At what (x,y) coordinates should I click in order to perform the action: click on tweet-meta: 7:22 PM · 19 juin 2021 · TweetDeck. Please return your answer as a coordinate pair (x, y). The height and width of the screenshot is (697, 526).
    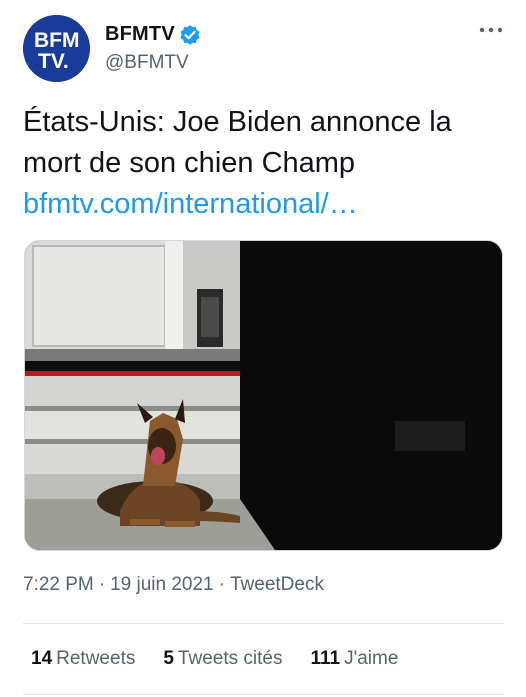
    Looking at the image, I should click on (173, 585).